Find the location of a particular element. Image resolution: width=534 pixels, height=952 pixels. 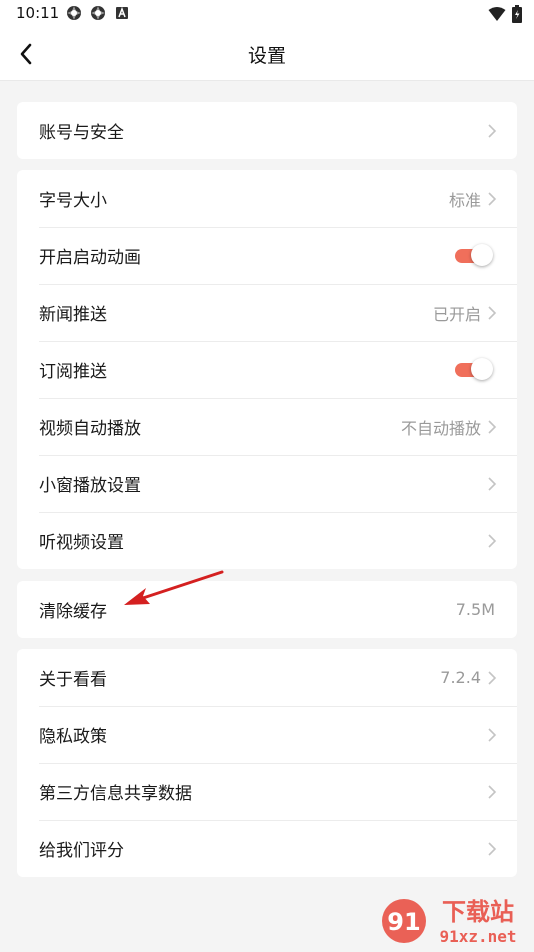

watermark-logo: 91 下载站 91xz.net is located at coordinates (455, 921).